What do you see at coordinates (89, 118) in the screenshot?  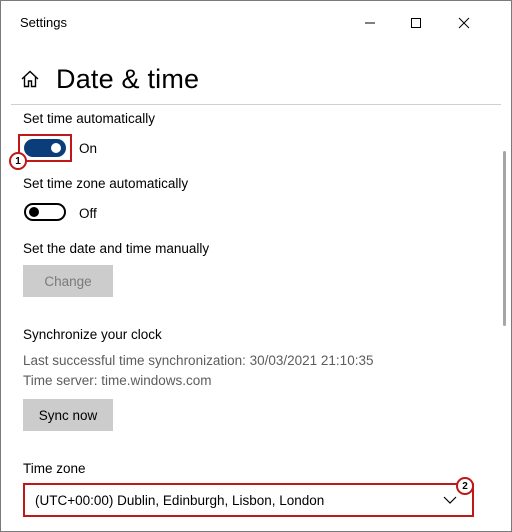 I see `set-time-auto-label: Set time automatically` at bounding box center [89, 118].